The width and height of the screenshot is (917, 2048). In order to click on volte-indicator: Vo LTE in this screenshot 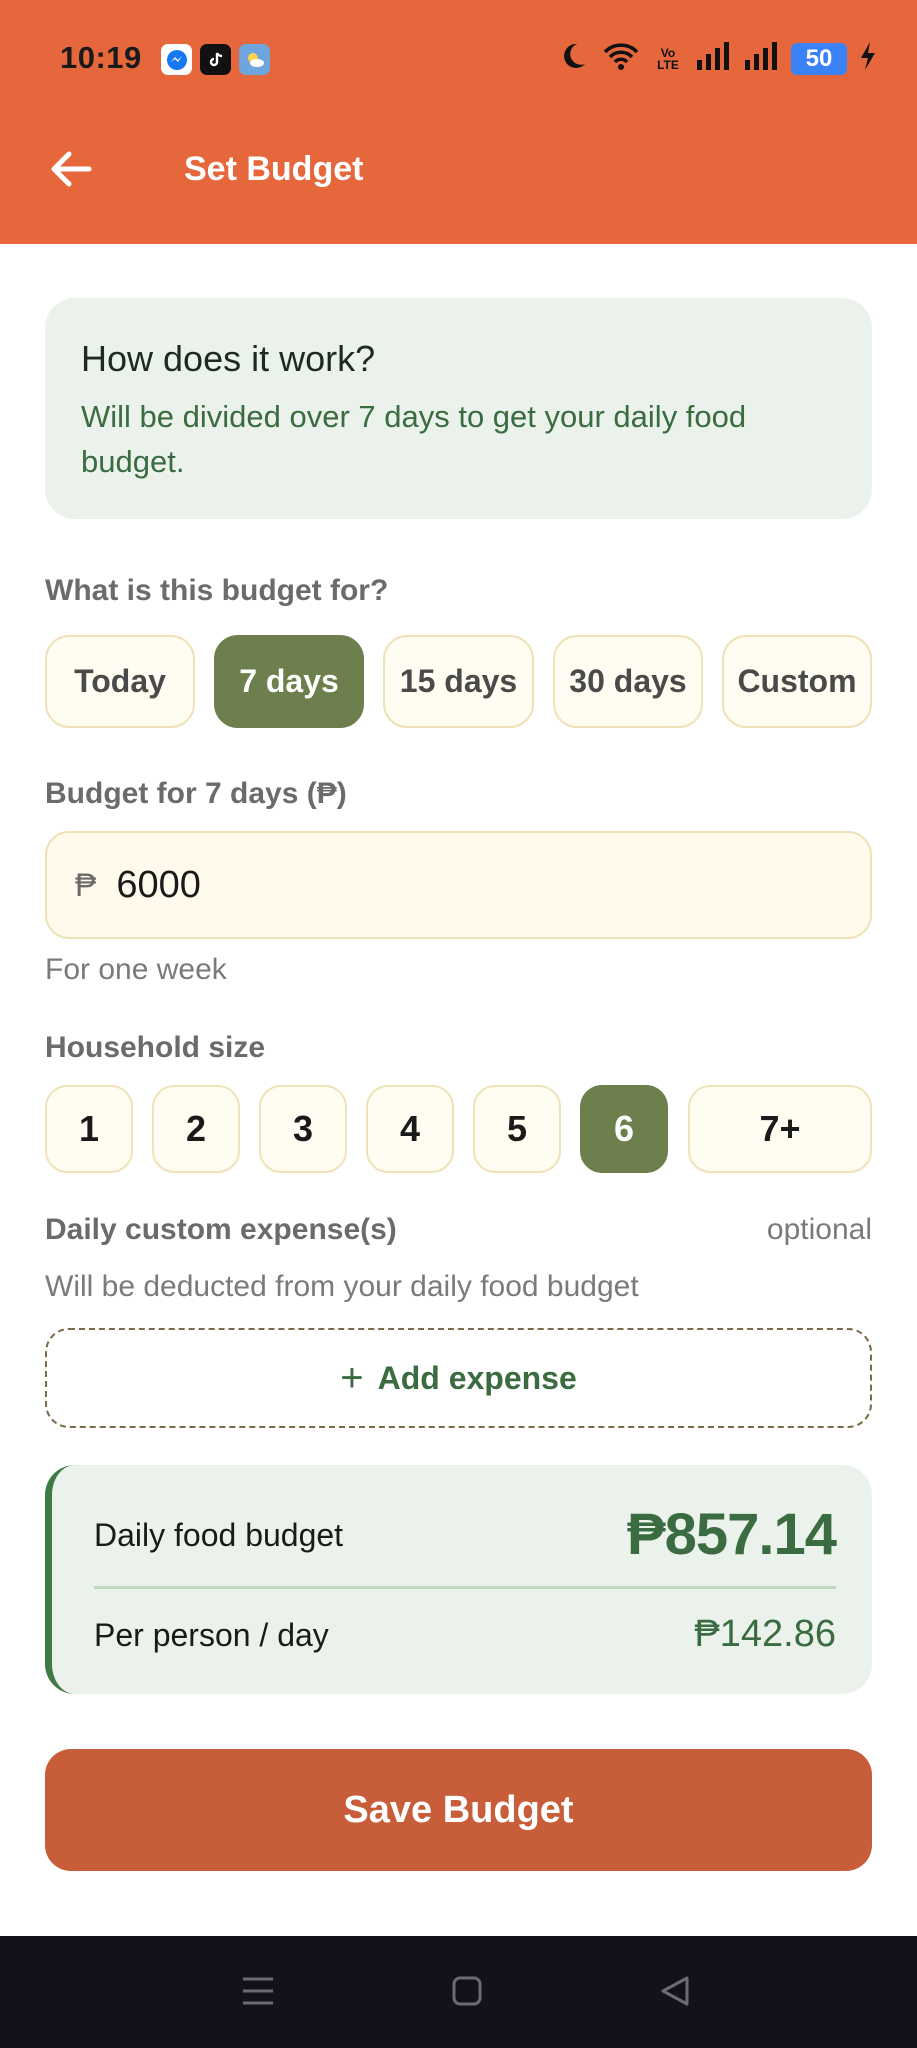, I will do `click(668, 58)`.